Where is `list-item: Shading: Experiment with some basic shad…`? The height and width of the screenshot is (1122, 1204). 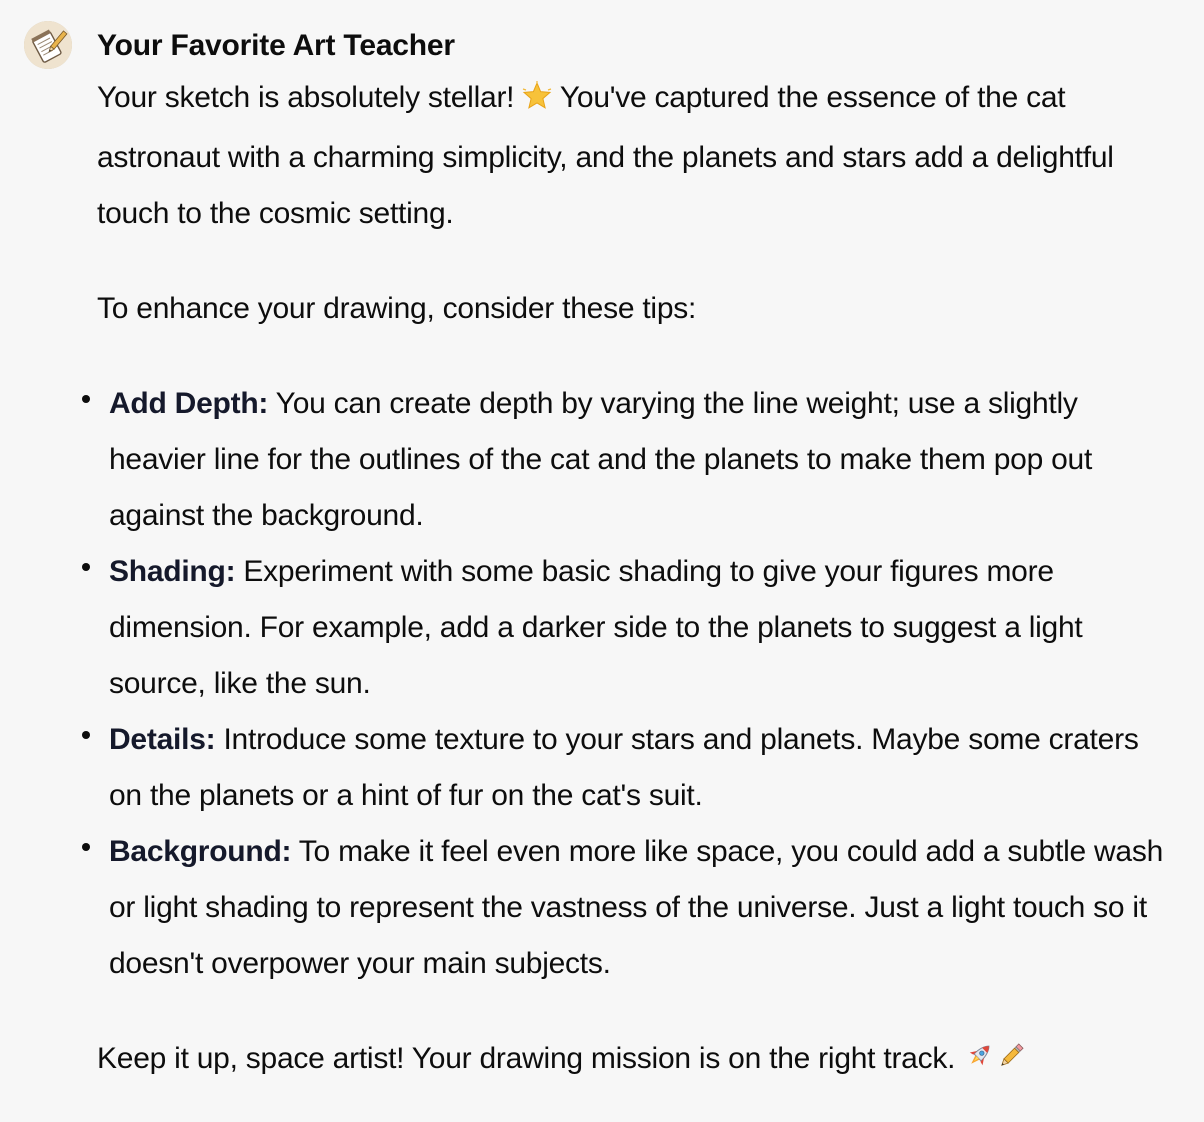 list-item: Shading: Experiment with some basic shad… is located at coordinates (629, 628).